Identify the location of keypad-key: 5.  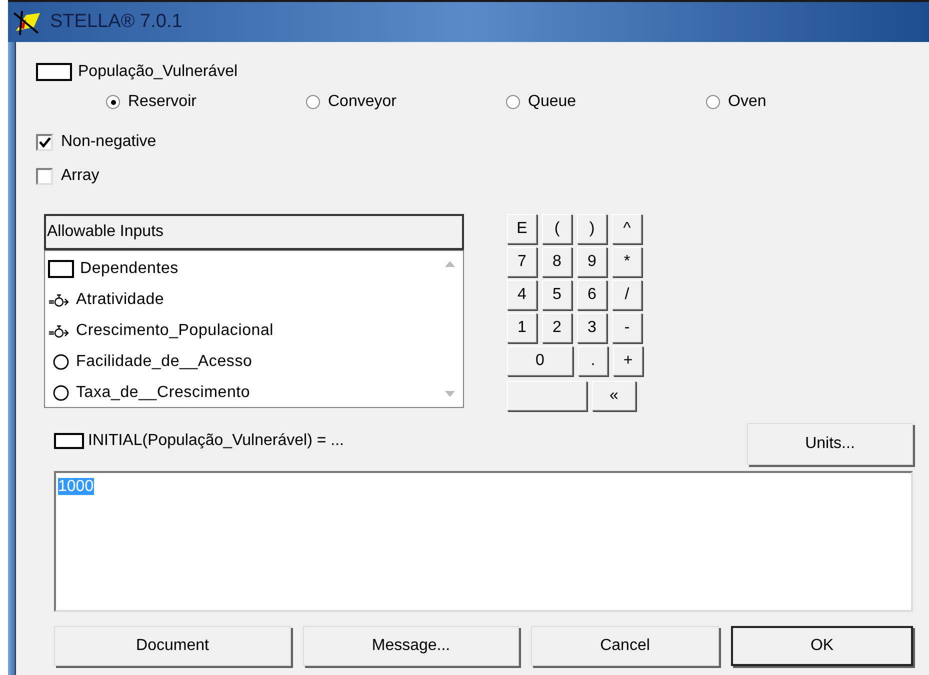
(557, 295).